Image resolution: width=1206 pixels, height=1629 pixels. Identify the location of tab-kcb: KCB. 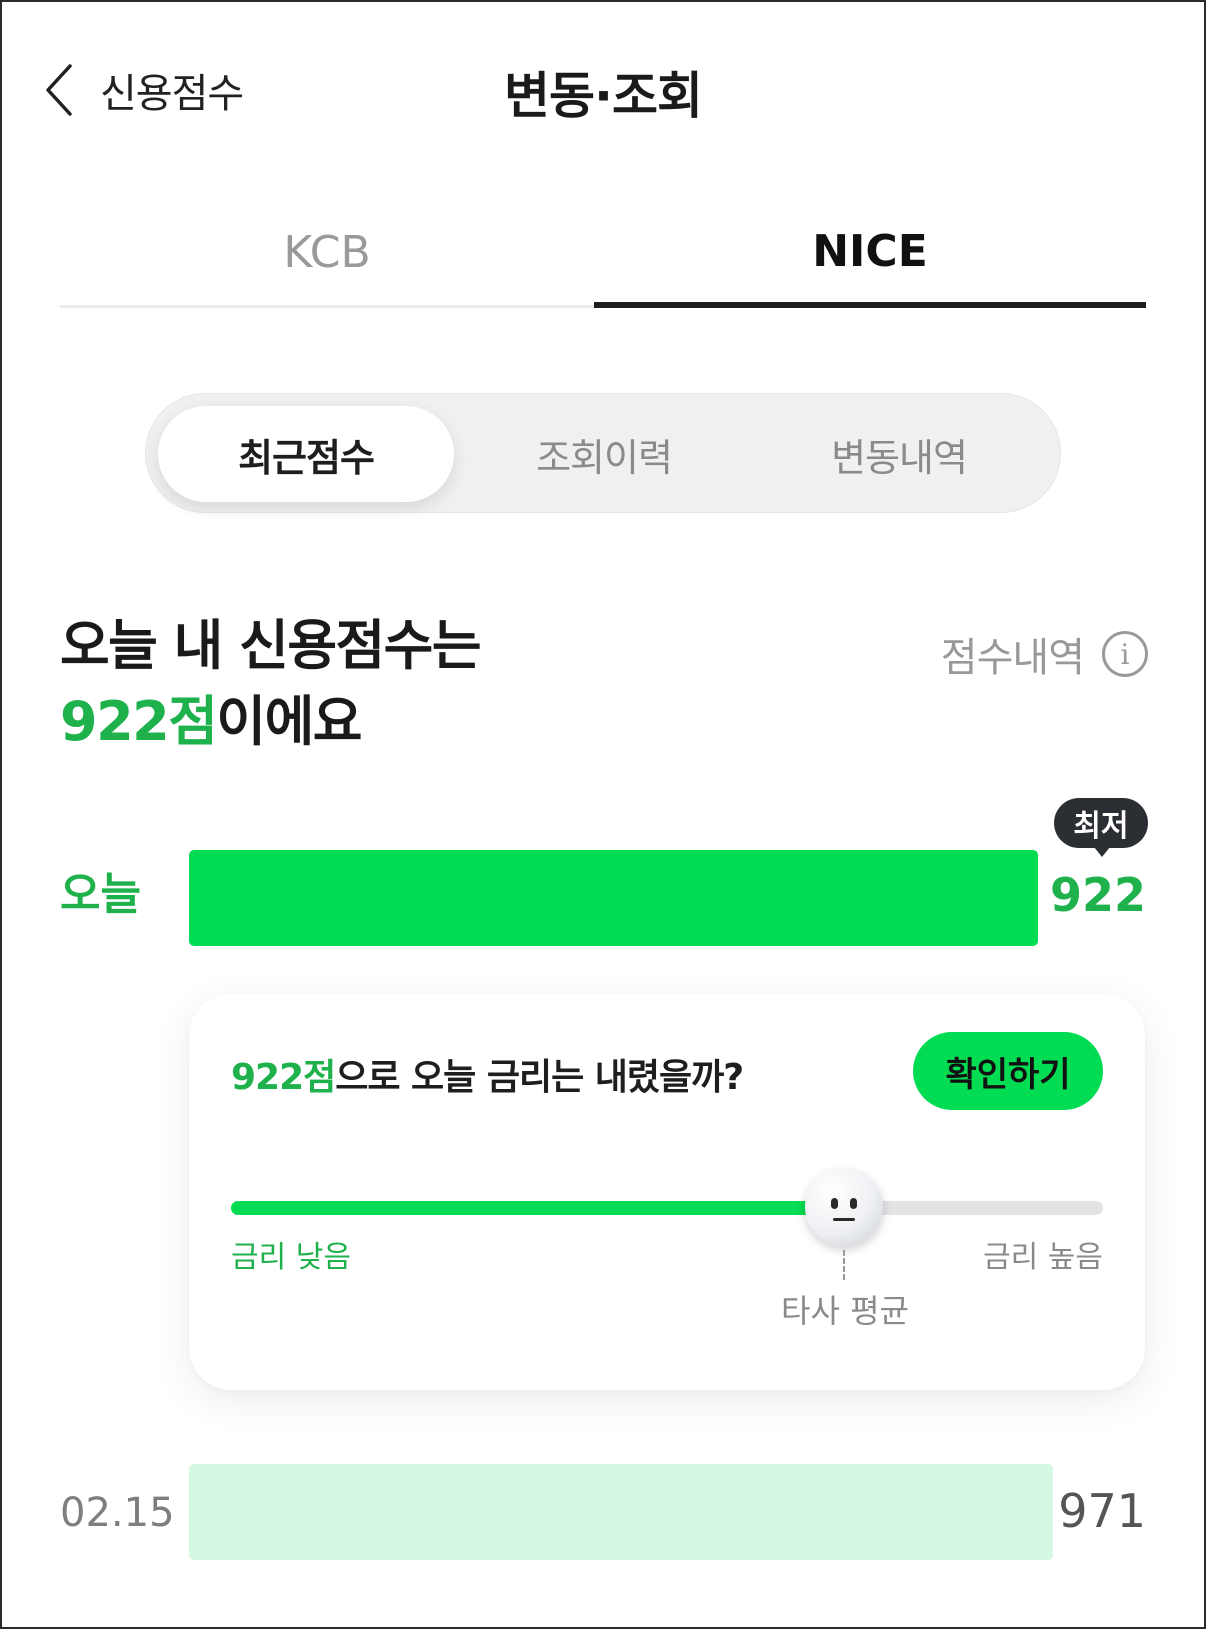
(327, 254).